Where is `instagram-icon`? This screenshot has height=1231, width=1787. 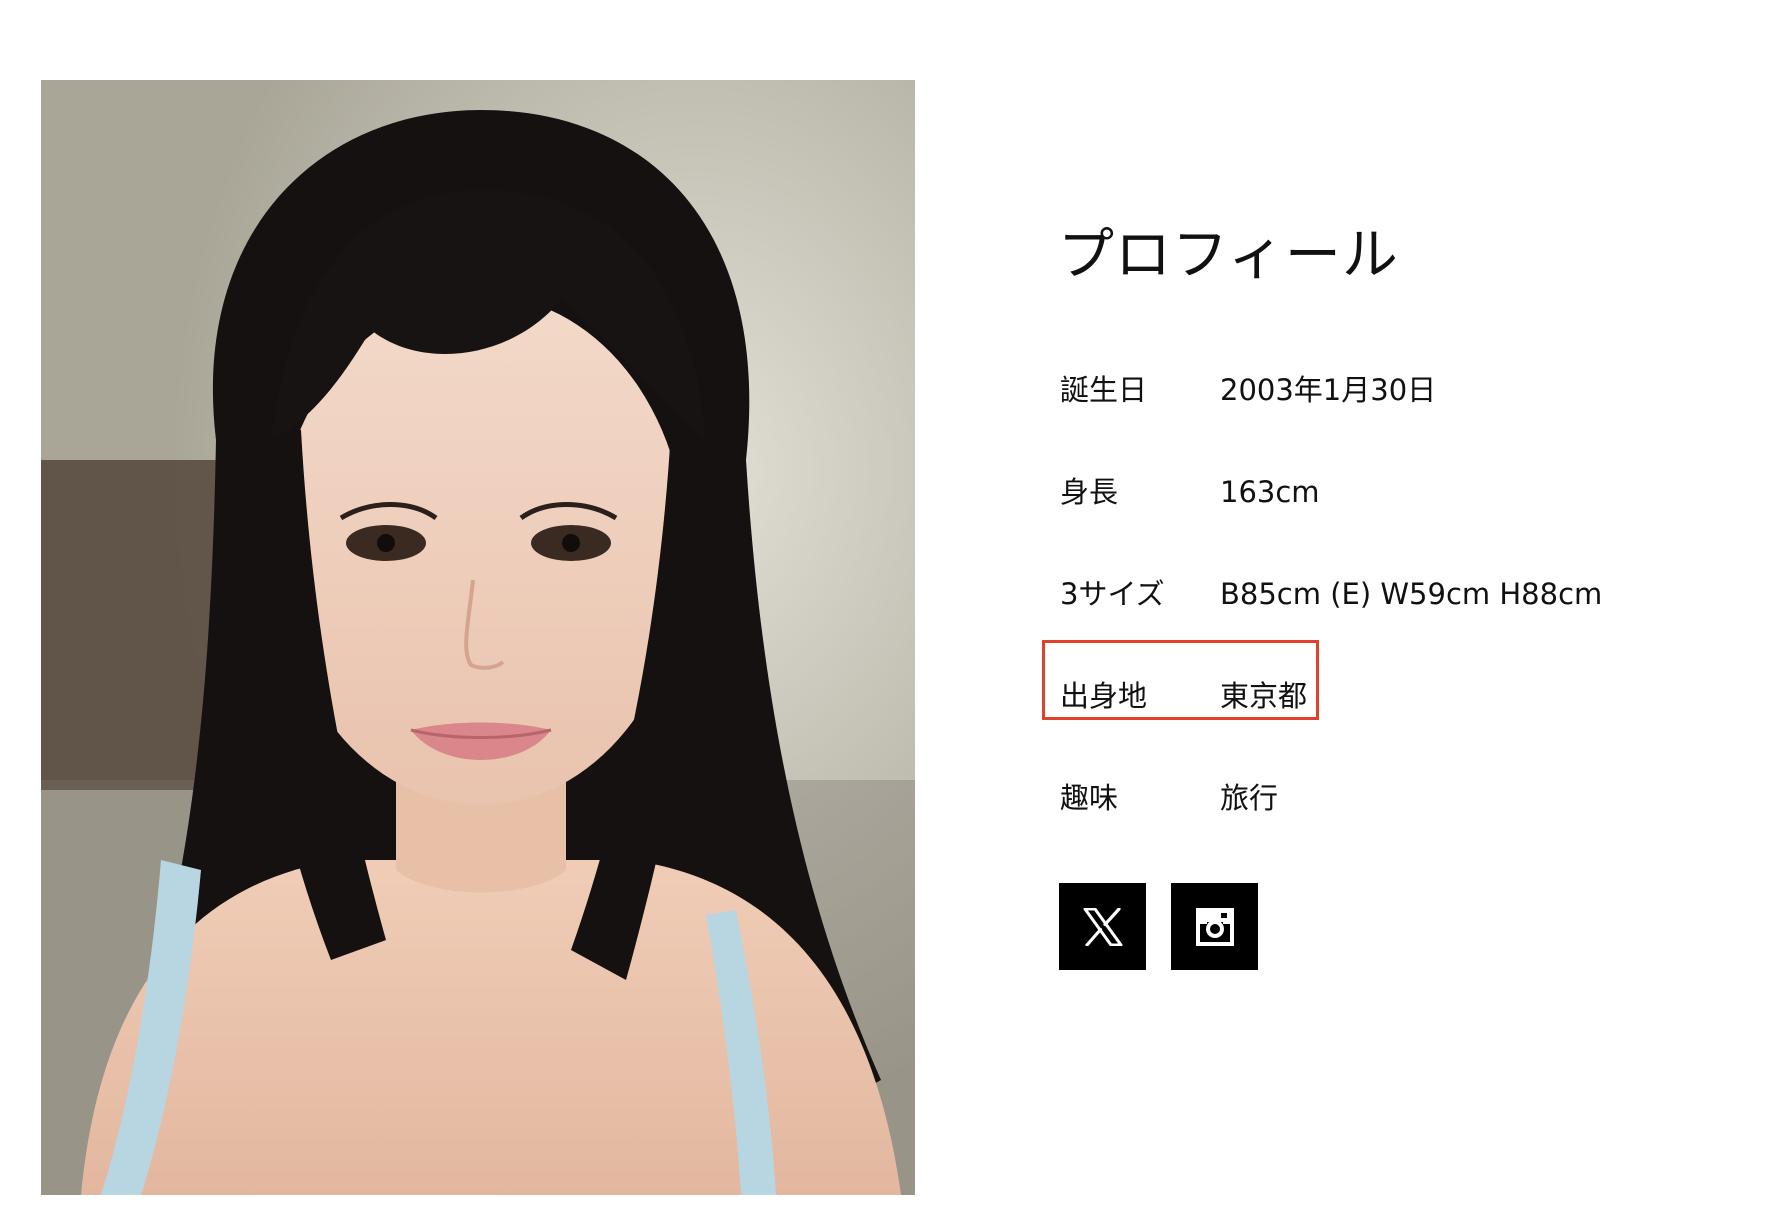
instagram-icon is located at coordinates (1214, 926).